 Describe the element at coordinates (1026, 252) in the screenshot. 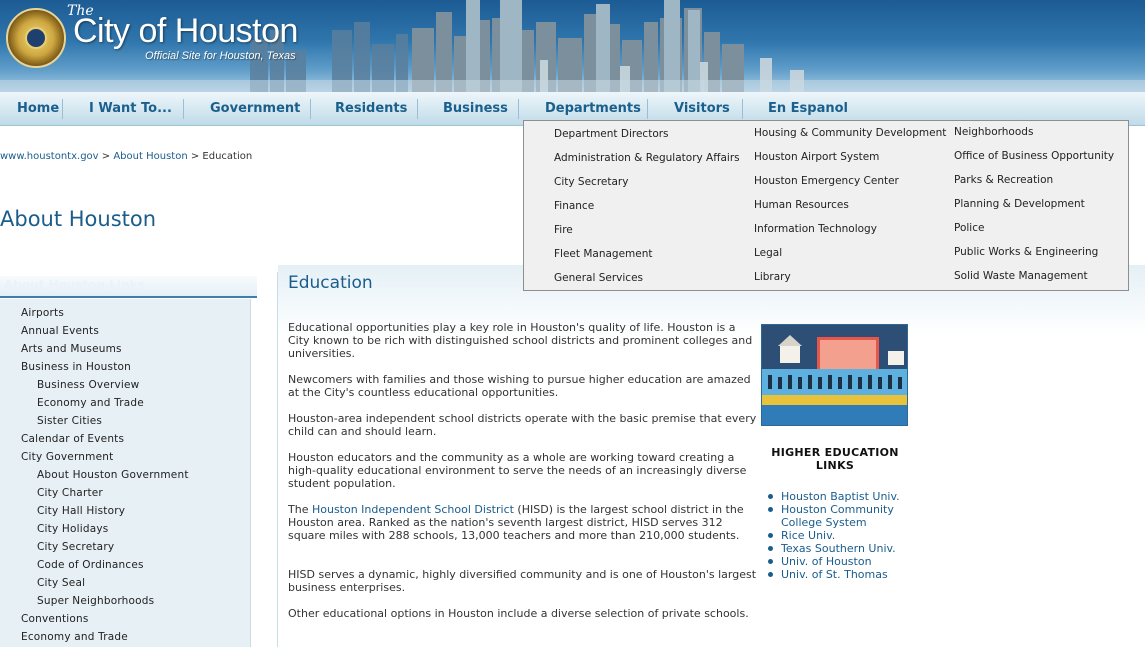

I see `dept-menu-item: Public Works & Engineering` at that location.